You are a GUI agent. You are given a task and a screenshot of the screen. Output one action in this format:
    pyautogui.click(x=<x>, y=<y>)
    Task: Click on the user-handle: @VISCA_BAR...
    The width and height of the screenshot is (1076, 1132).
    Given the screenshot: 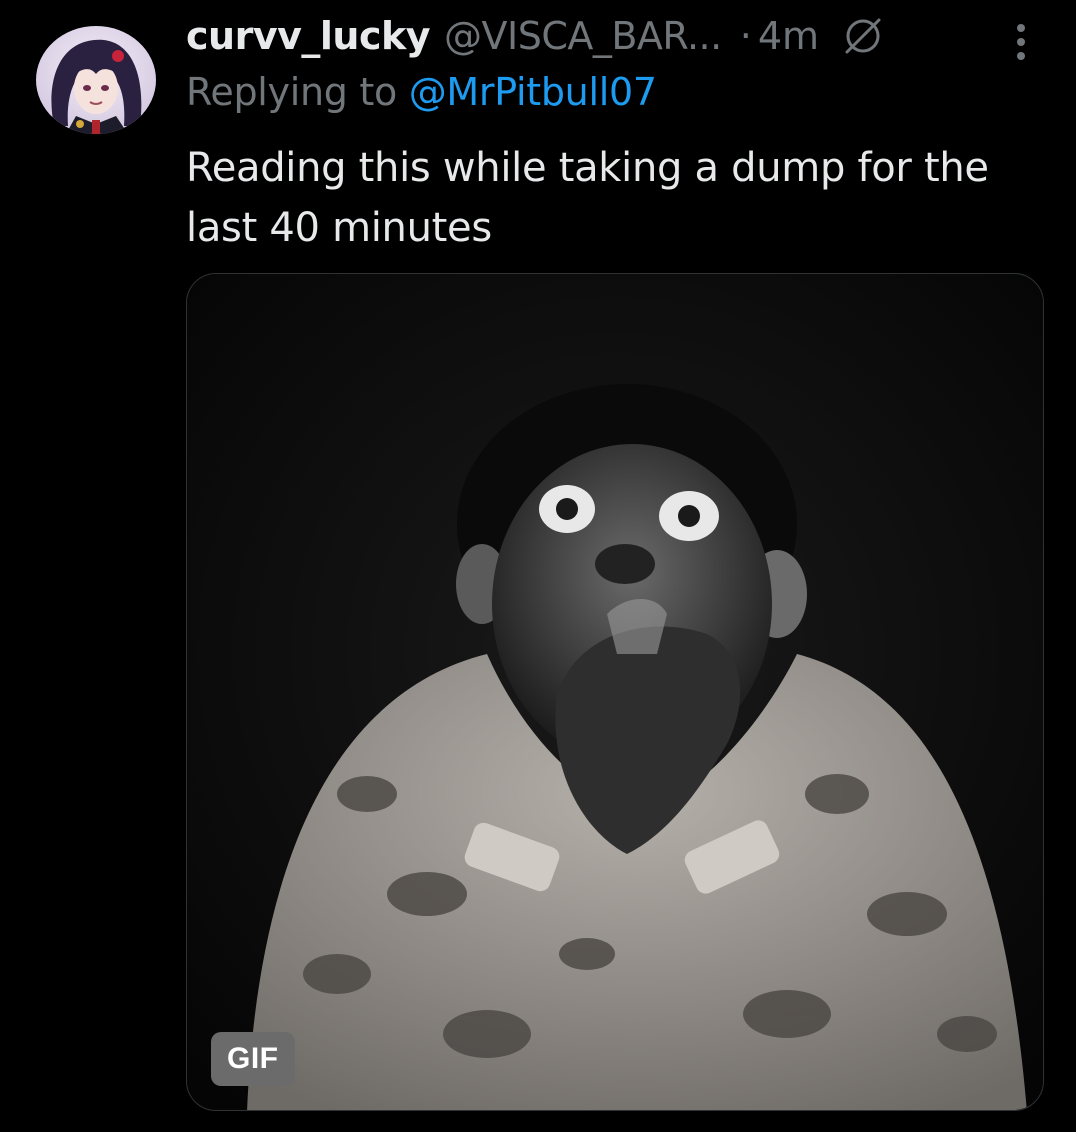 What is the action you would take?
    pyautogui.click(x=583, y=36)
    